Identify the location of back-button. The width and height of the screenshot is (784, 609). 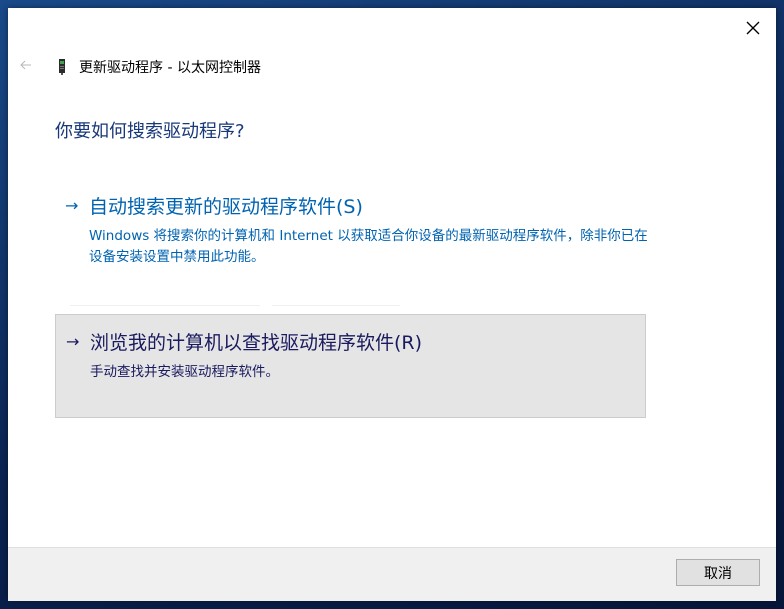
(26, 65).